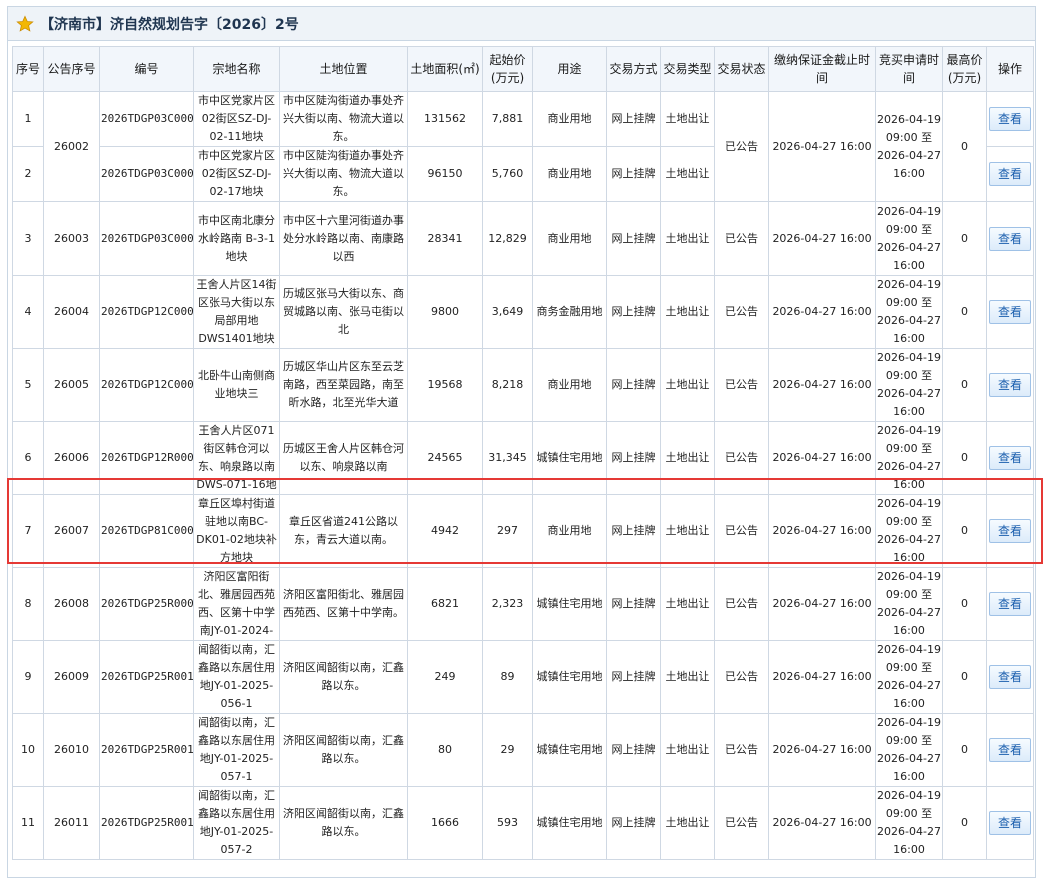 The image size is (1047, 878). What do you see at coordinates (236, 677) in the screenshot?
I see `cell-name: 闻韶街以南，汇鑫路以东居住用地JY-01-2025-056-1` at bounding box center [236, 677].